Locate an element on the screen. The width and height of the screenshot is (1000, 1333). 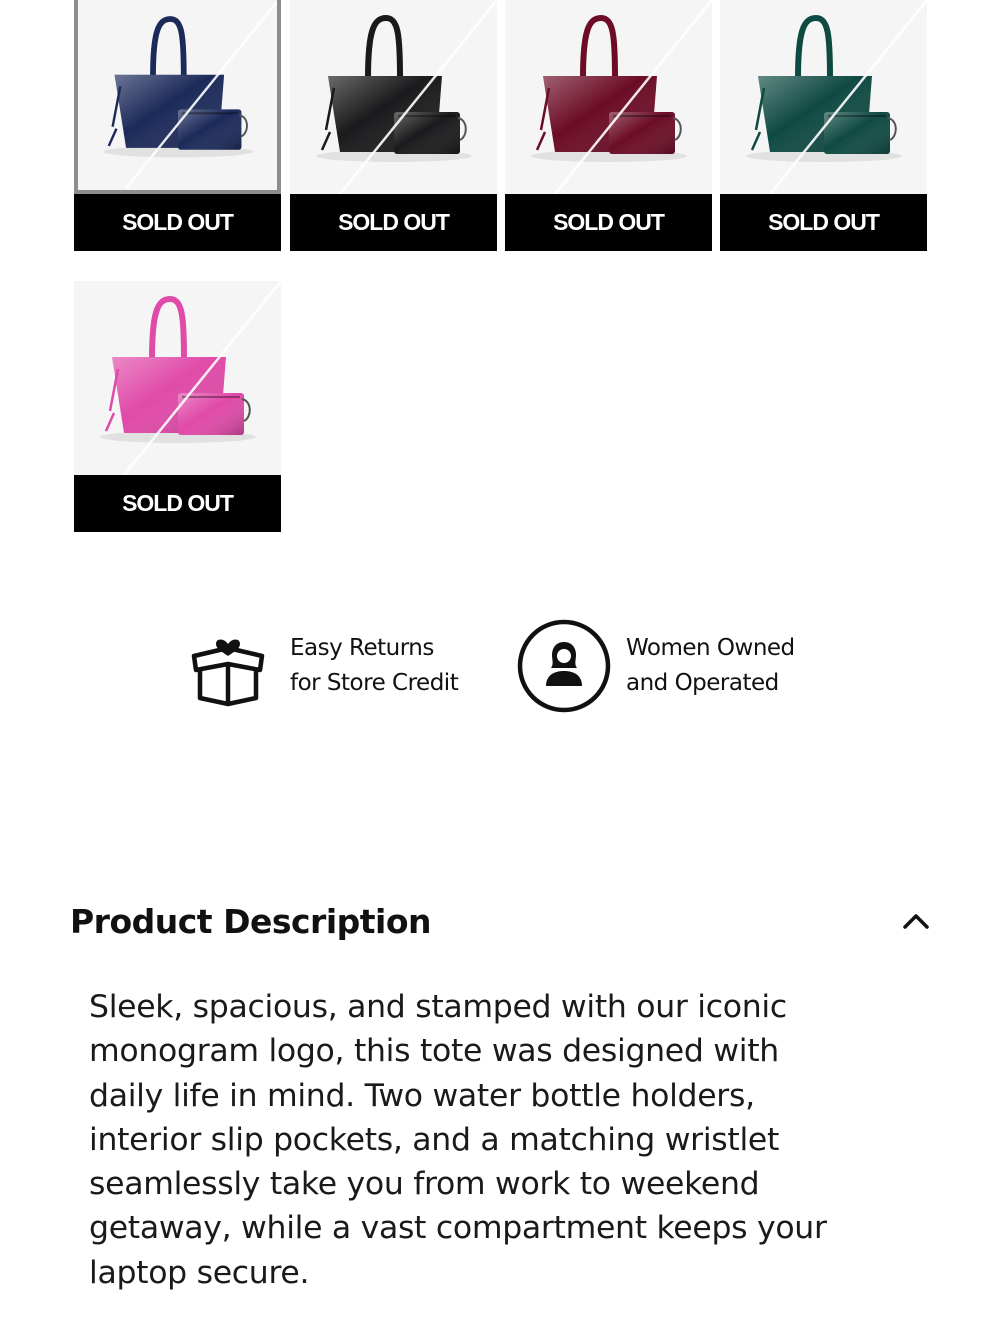
variant-swatch-green: SOLD OUT is located at coordinates (823, 125).